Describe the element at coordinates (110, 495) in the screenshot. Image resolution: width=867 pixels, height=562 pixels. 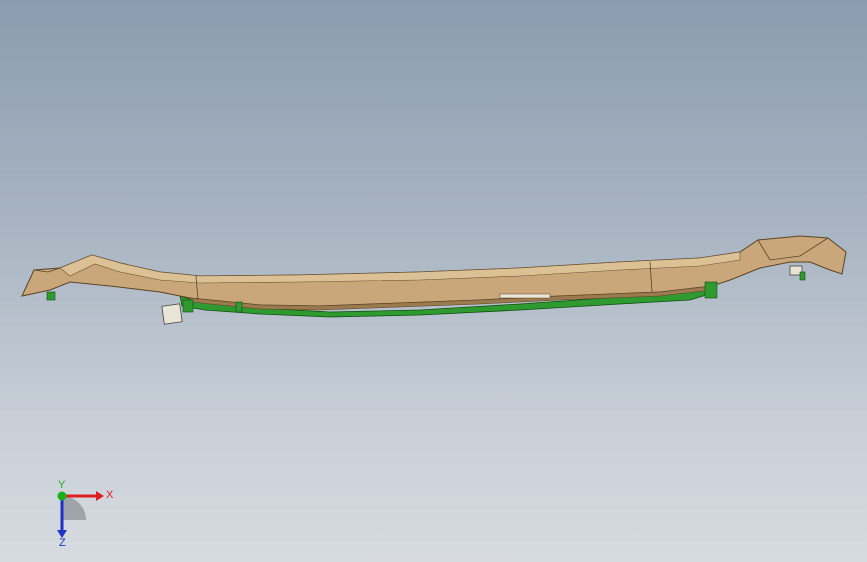
I see `x-axis-label: X` at that location.